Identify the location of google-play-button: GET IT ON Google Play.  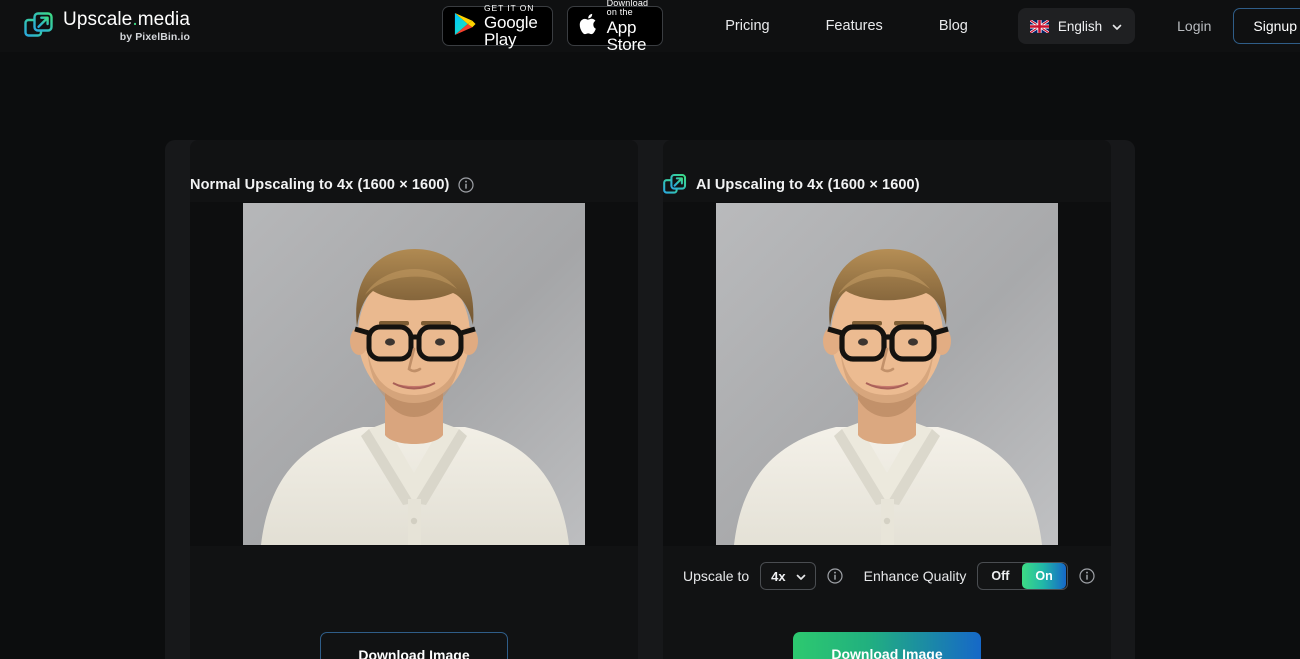
(497, 26).